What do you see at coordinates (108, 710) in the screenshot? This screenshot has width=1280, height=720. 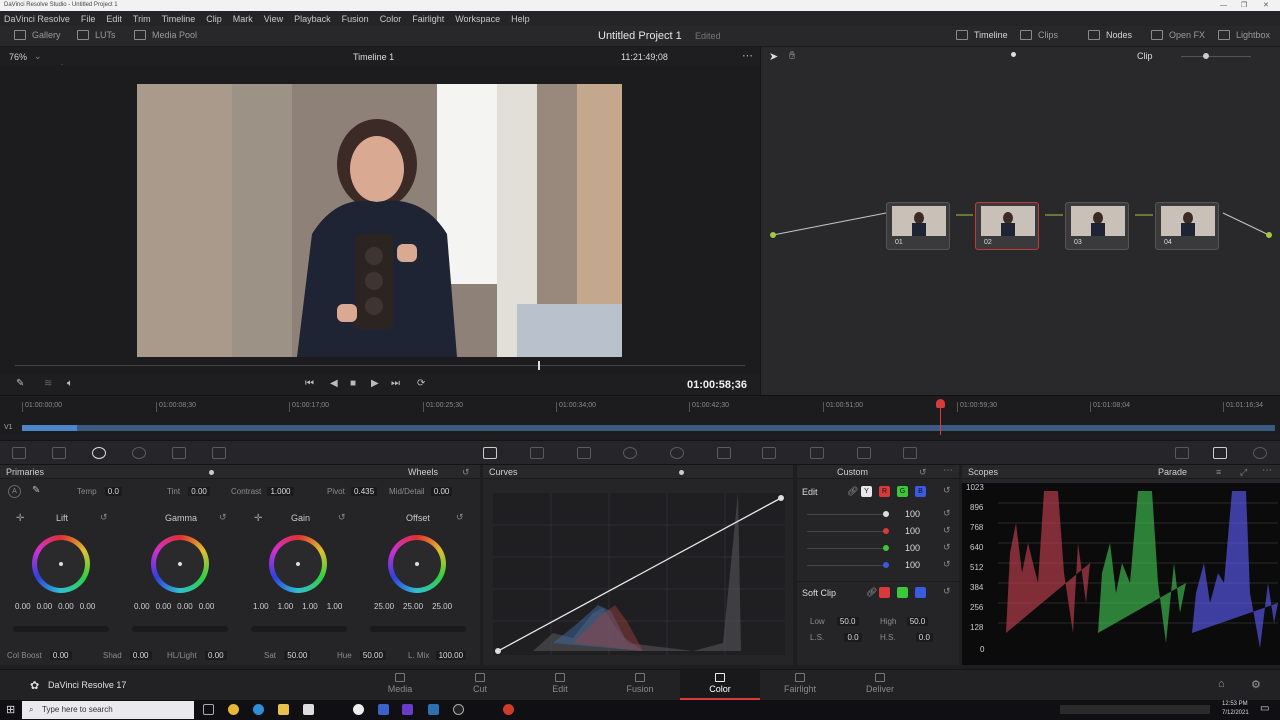 I see `taskbar-search-input: ⌕ Type here to search` at bounding box center [108, 710].